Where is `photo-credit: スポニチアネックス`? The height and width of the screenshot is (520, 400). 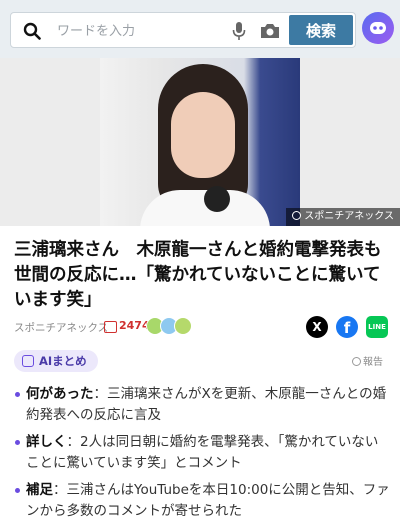
photo-credit: スポニチアネックス is located at coordinates (343, 217).